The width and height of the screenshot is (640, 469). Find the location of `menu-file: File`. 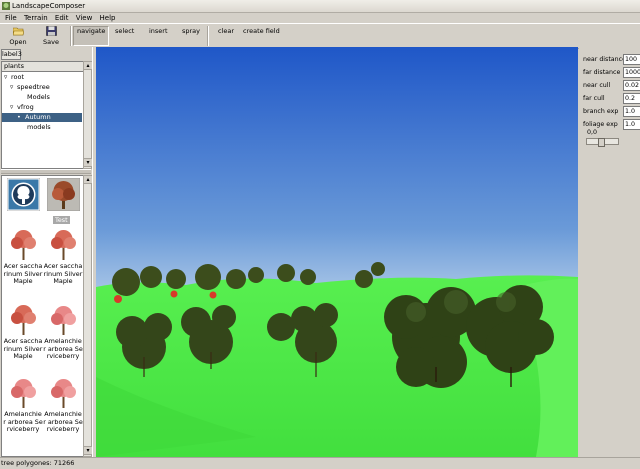

menu-file: File is located at coordinates (11, 18).